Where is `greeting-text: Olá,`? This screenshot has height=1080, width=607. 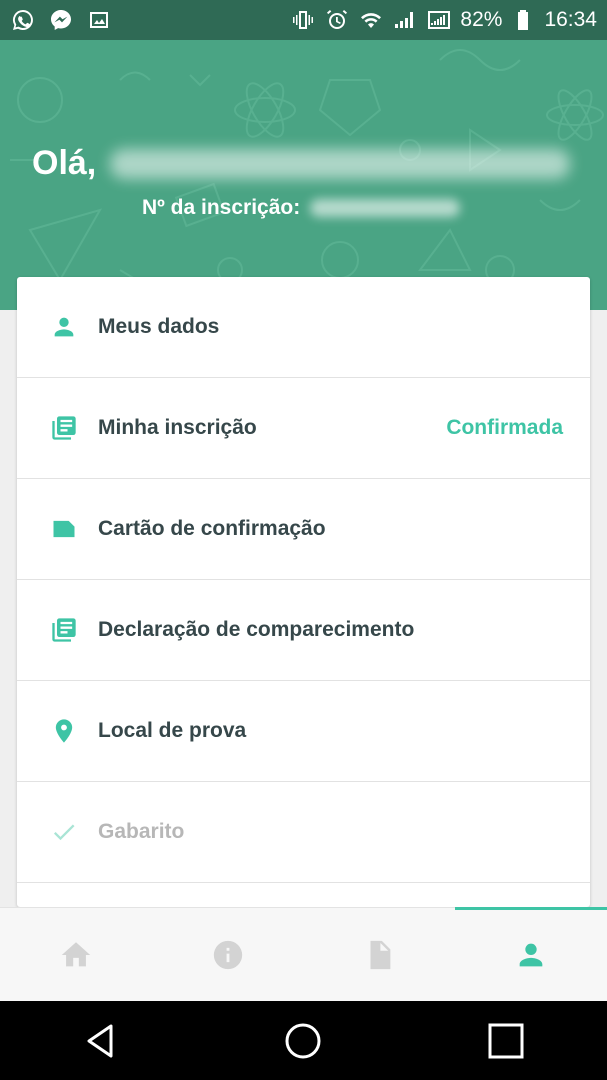 greeting-text: Olá, is located at coordinates (64, 163).